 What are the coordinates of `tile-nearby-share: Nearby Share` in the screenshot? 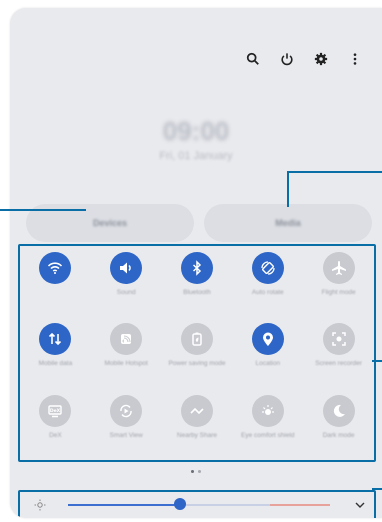 It's located at (197, 424).